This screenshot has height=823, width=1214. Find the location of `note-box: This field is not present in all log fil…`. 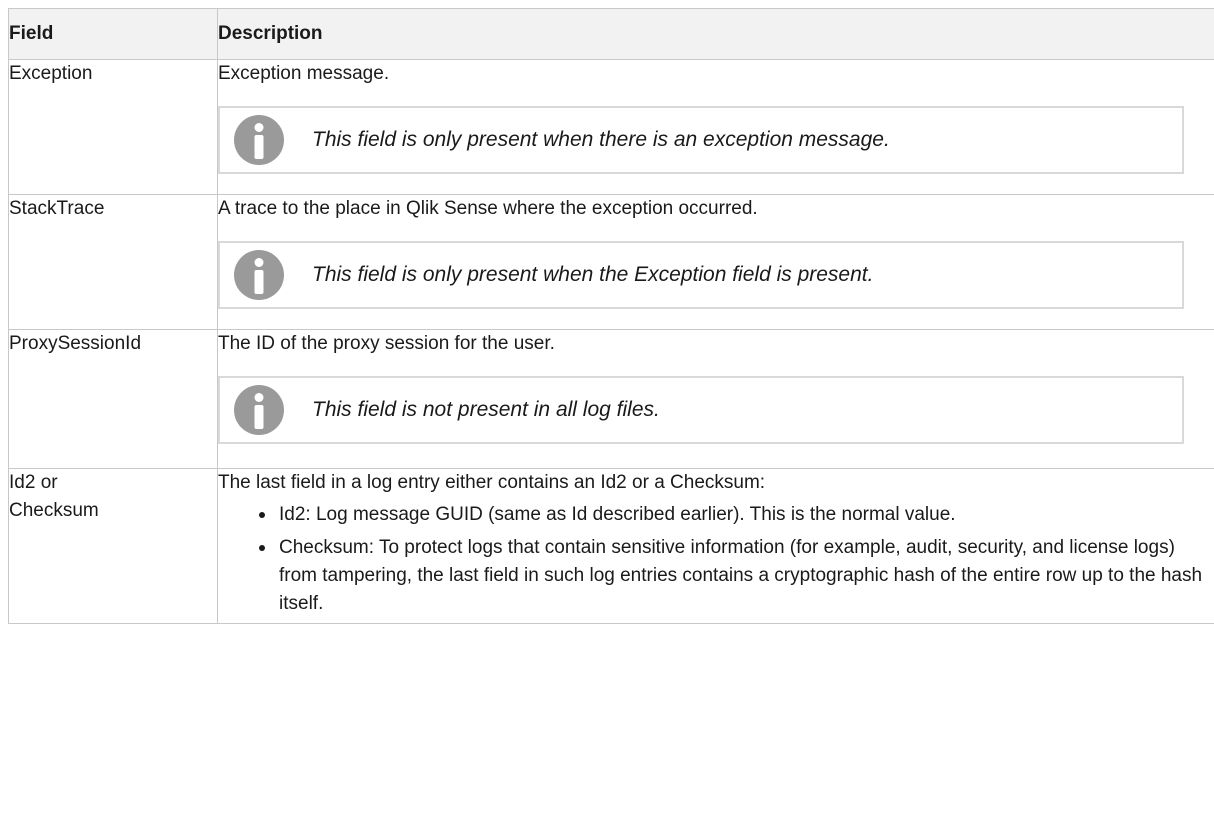

note-box: This field is not present in all log fil… is located at coordinates (701, 410).